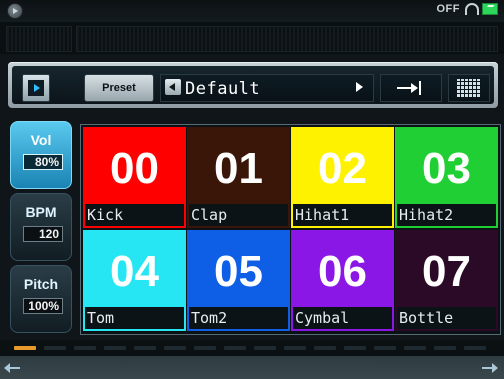 This screenshot has height=379, width=504. I want to click on play-icon, so click(36, 88).